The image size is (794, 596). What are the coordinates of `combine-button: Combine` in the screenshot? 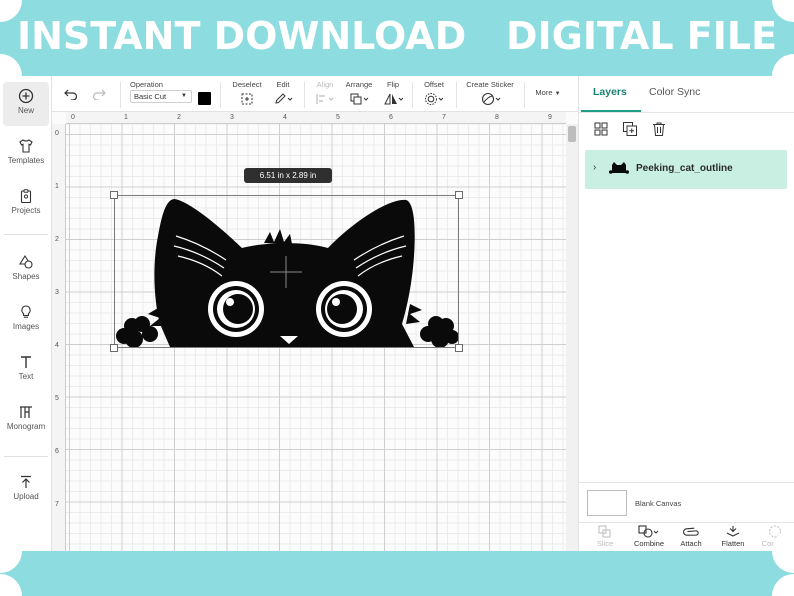 It's located at (649, 536).